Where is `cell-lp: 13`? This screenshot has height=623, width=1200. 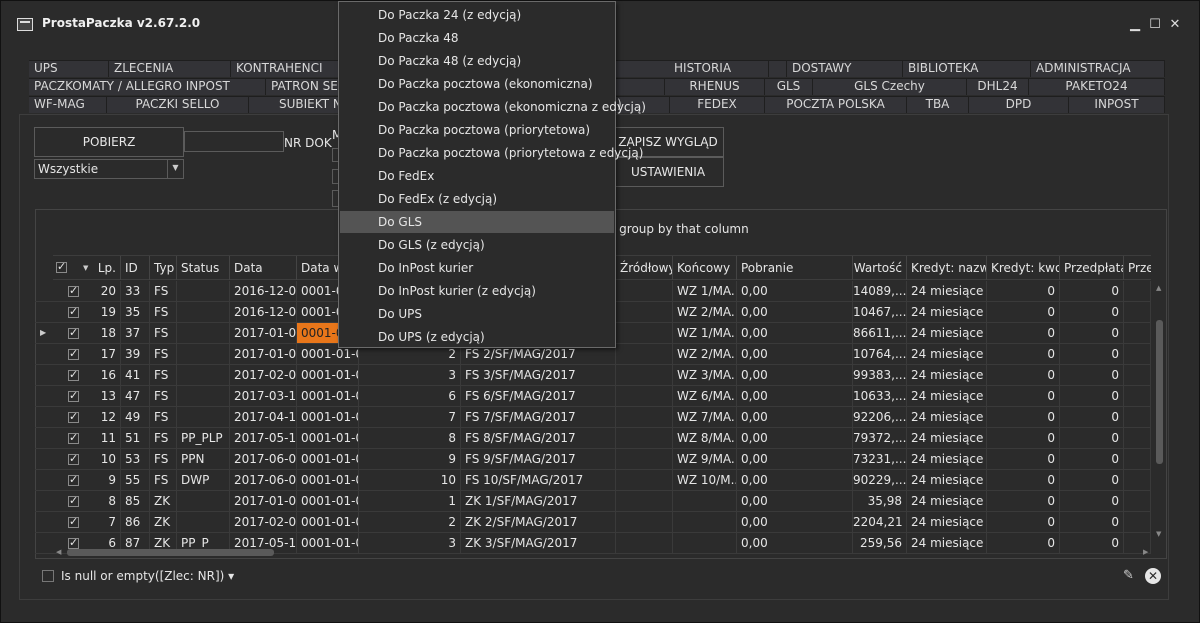
cell-lp: 13 is located at coordinates (108, 396).